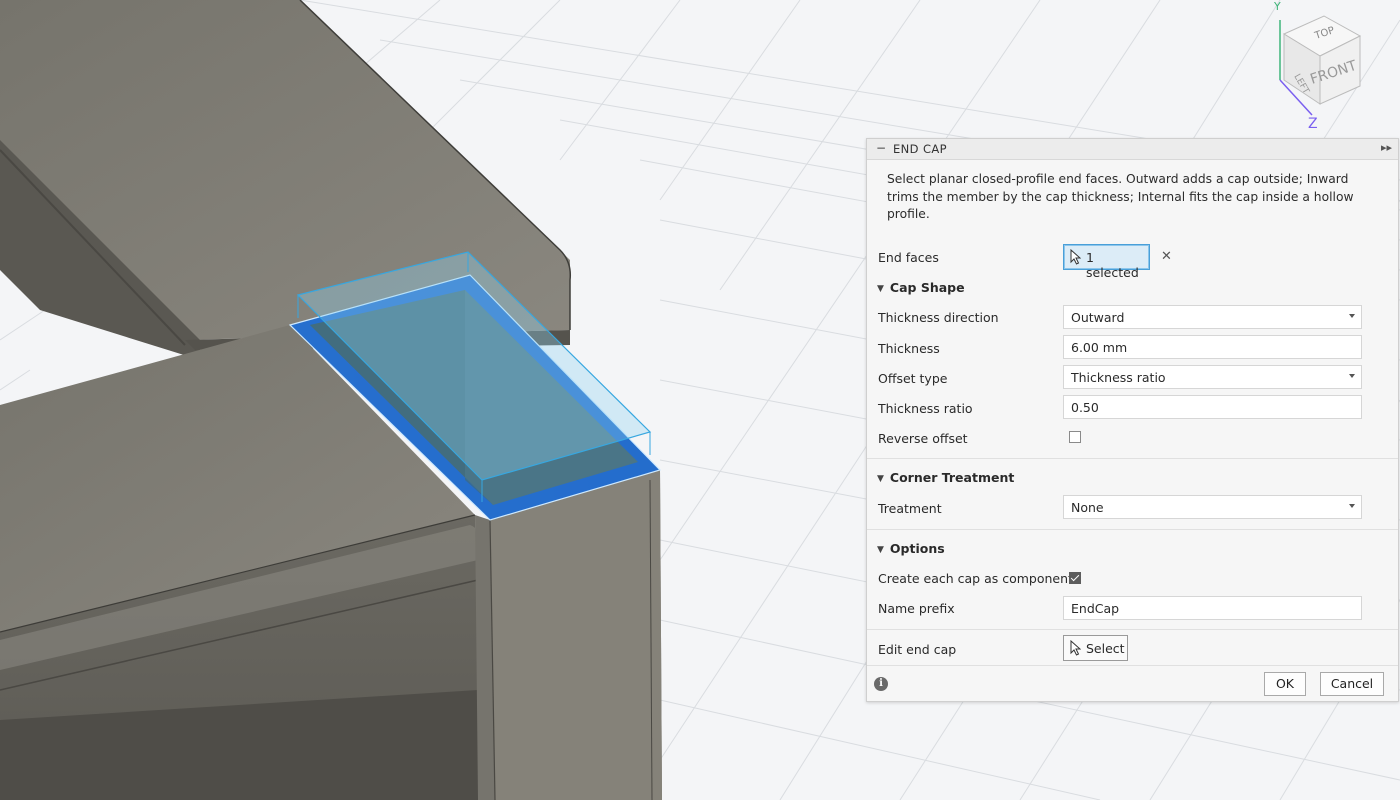 The height and width of the screenshot is (800, 1400). I want to click on thickness-label: Thickness, so click(909, 348).